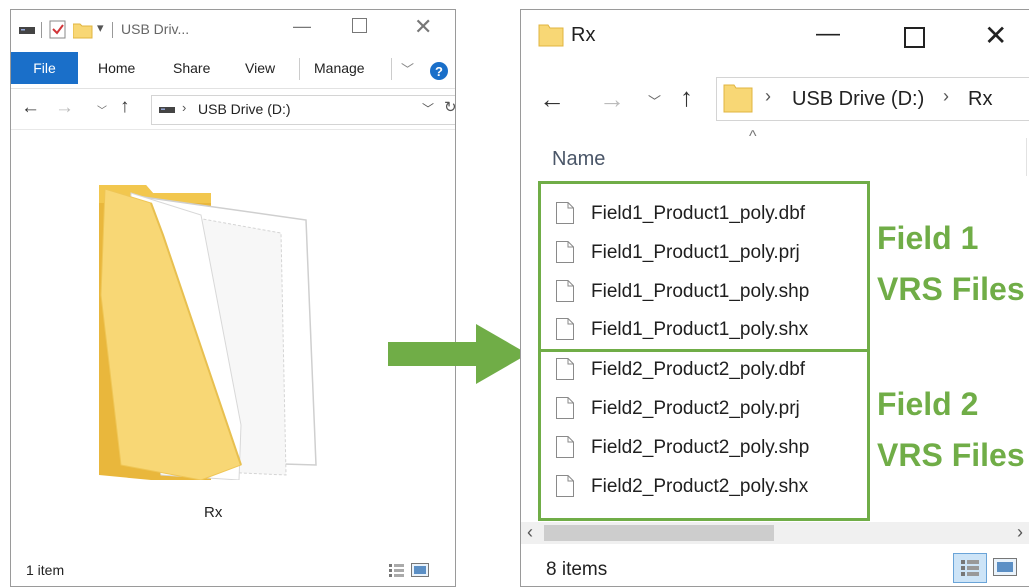 The height and width of the screenshot is (587, 1029). I want to click on address-row: ← → ﹀ ↑ › USB Drive (D:) ﹀ ↻, so click(233, 109).